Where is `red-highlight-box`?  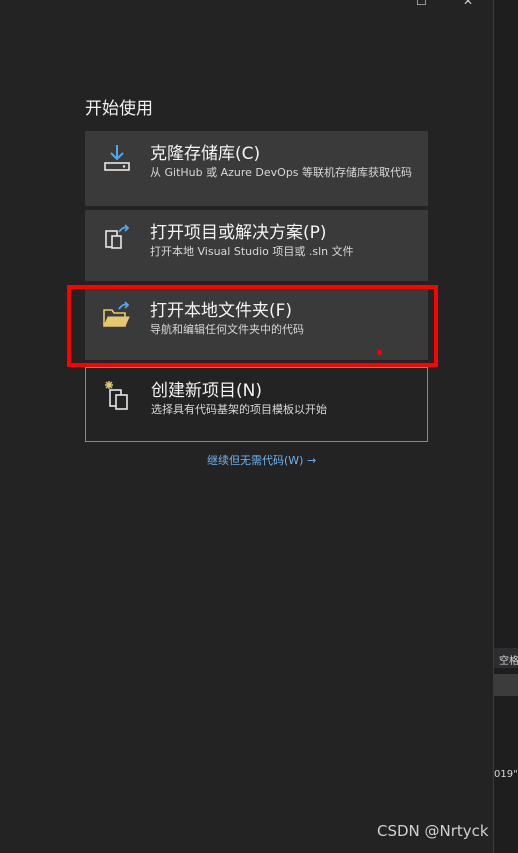
red-highlight-box is located at coordinates (252, 326).